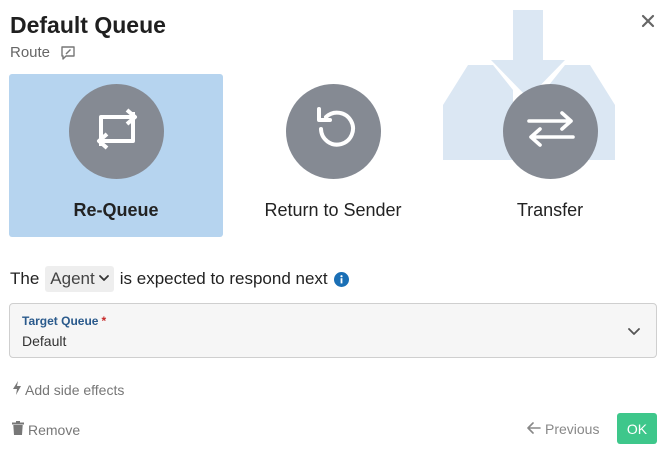  I want to click on option-transfer-label: Transfer, so click(550, 210).